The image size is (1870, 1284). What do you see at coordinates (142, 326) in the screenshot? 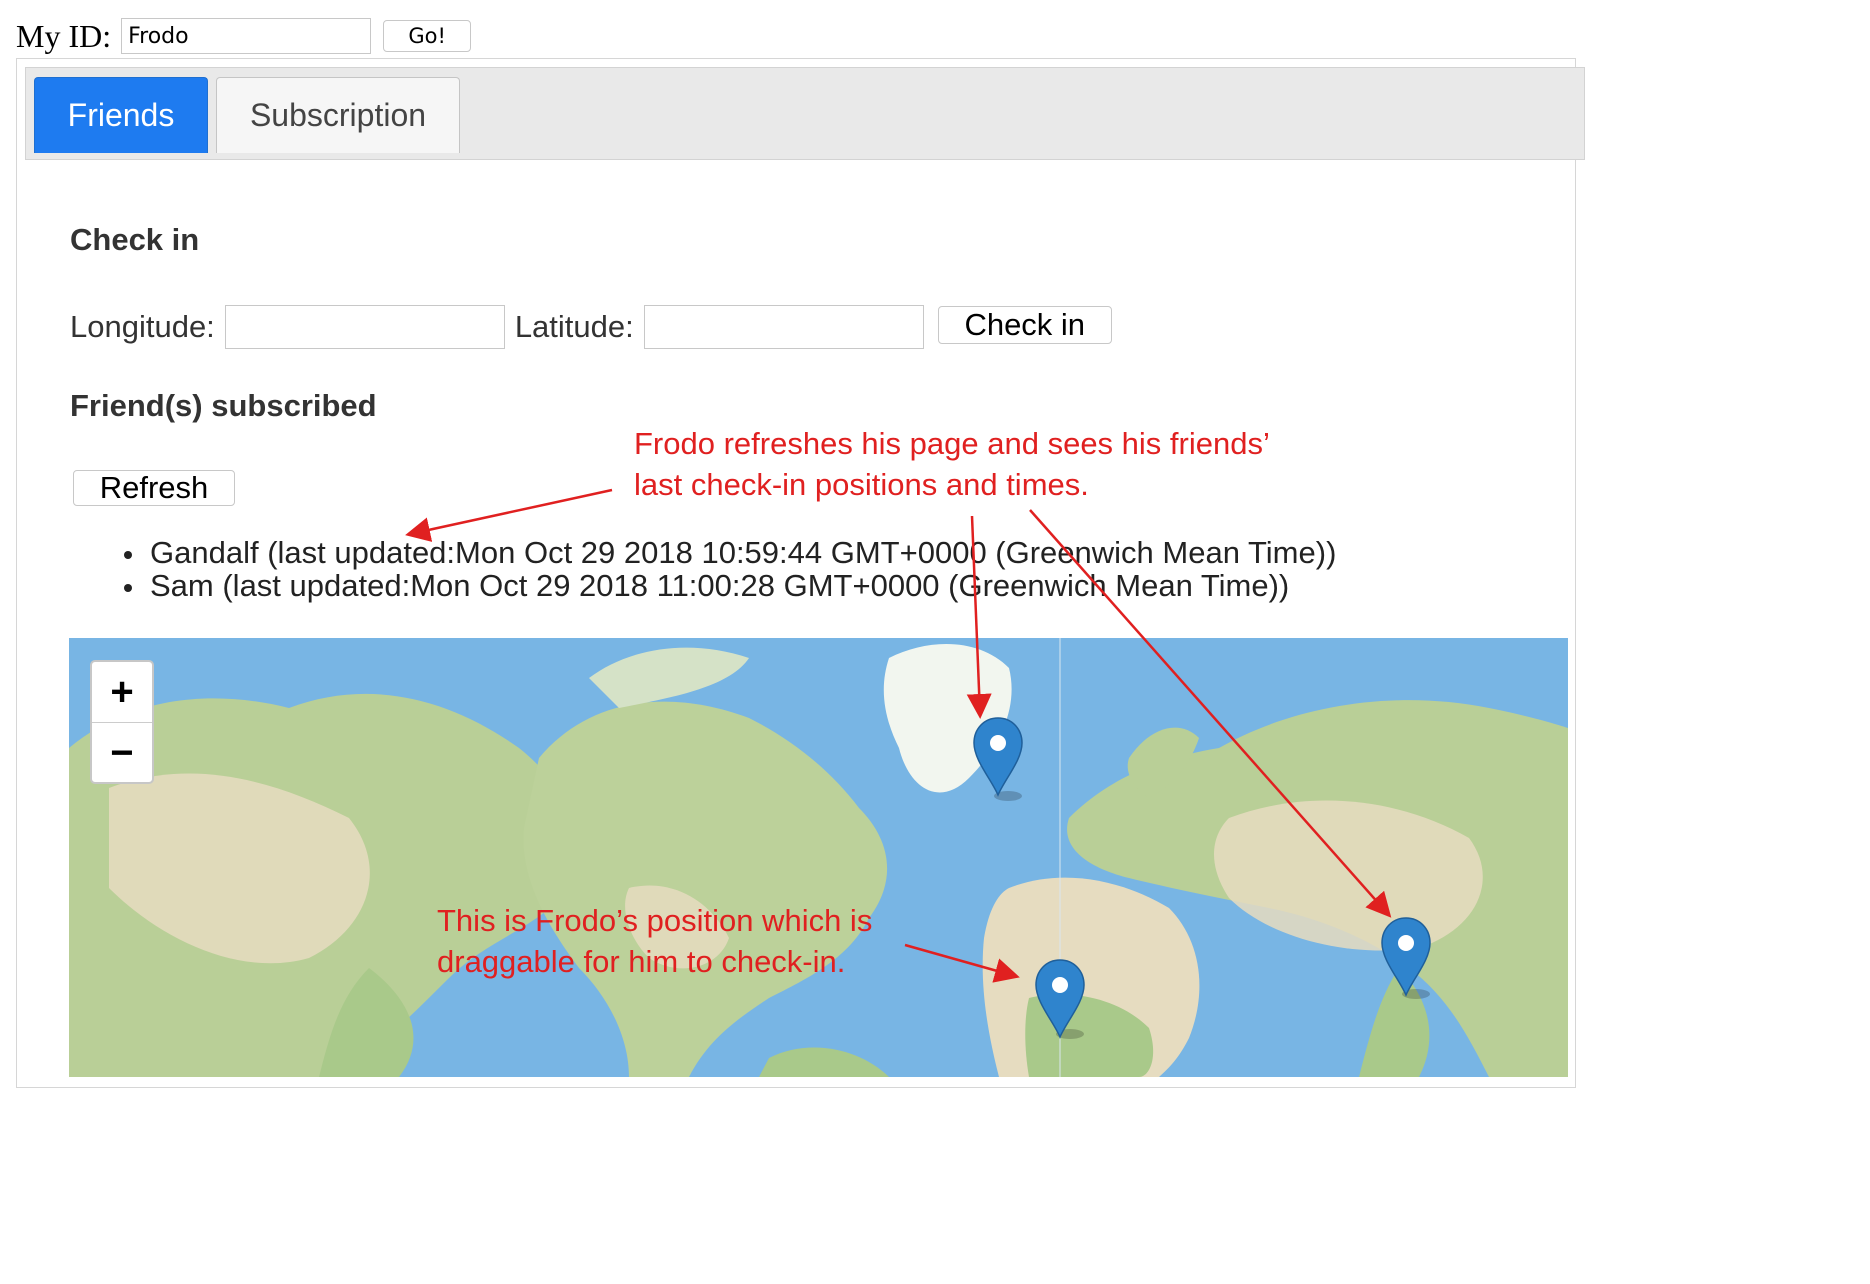
I see `longitude-label: Longitude:` at bounding box center [142, 326].